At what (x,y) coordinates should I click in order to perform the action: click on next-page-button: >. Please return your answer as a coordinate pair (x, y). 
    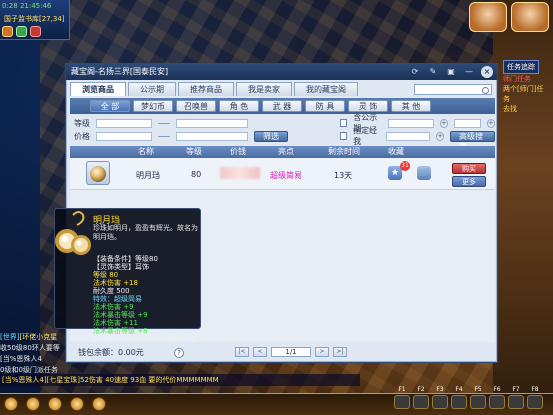
    Looking at the image, I should click on (322, 352).